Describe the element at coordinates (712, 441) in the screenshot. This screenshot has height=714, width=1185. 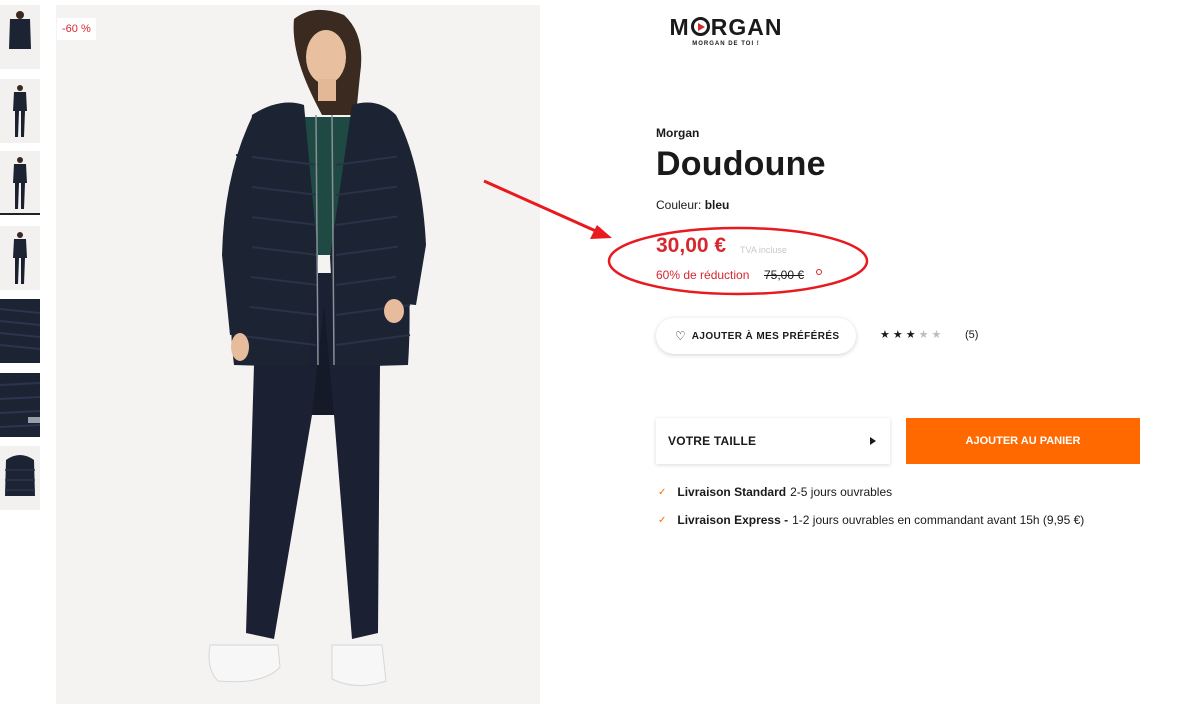
I see `size-label: VOTRE TAILLE` at that location.